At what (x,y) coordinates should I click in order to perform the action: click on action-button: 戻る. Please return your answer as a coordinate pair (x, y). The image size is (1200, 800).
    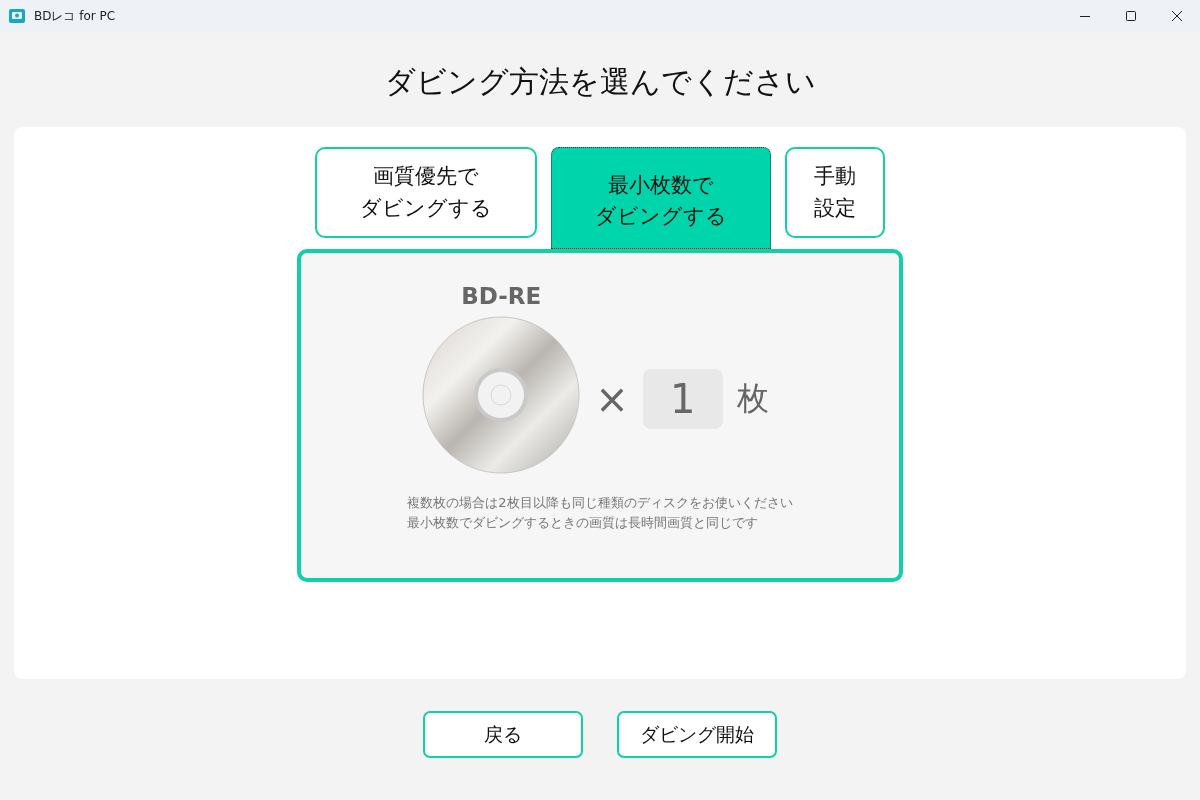
    Looking at the image, I should click on (503, 734).